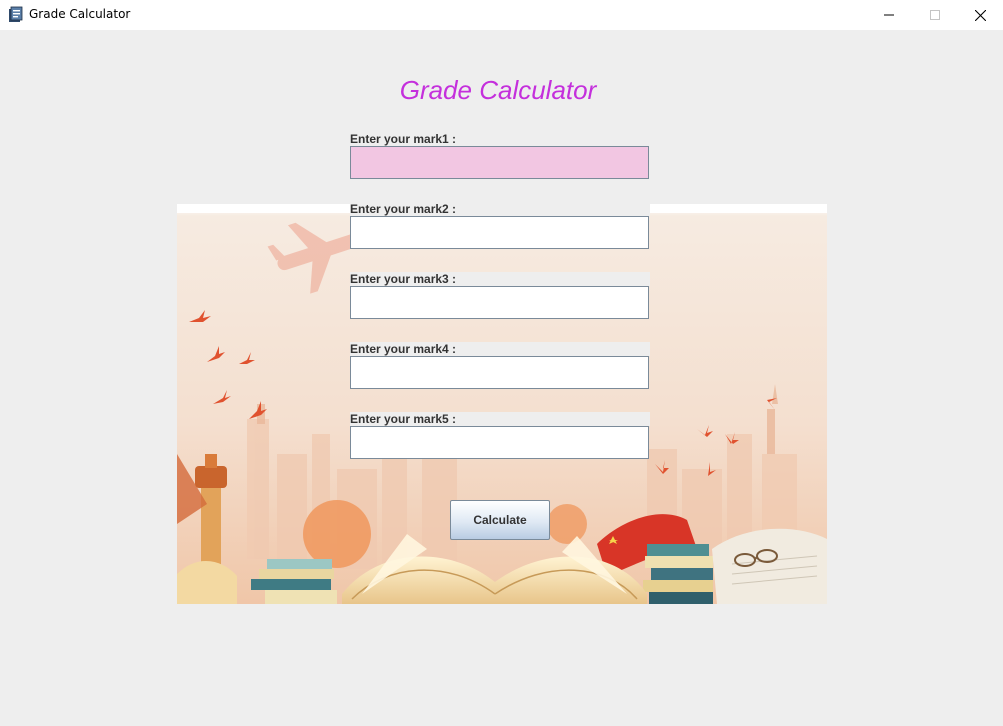 The image size is (1003, 726). What do you see at coordinates (500, 209) in the screenshot?
I see `mark2-label: Enter your mark2 :` at bounding box center [500, 209].